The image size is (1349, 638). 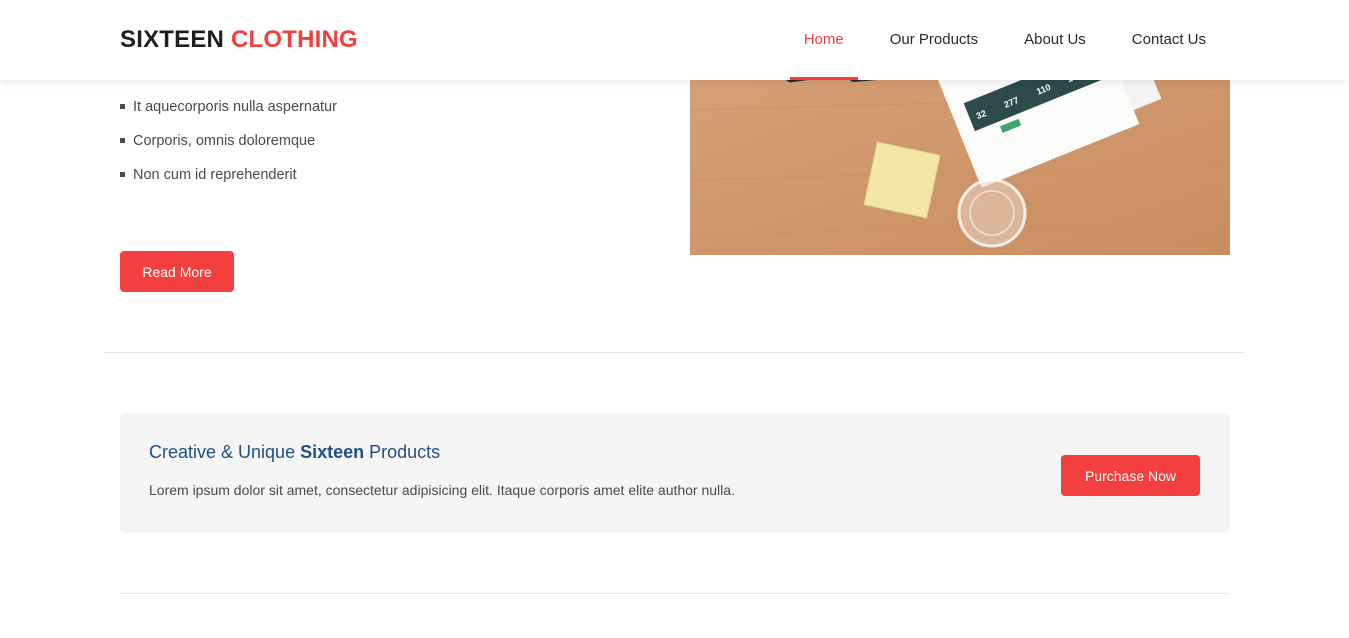 I want to click on nav-item-about-us: About Us, so click(x=1055, y=40).